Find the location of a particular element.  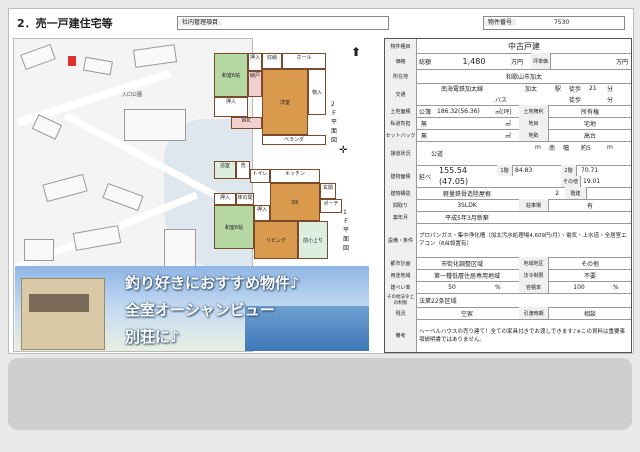

price-value: 1,480 is located at coordinates (474, 61).